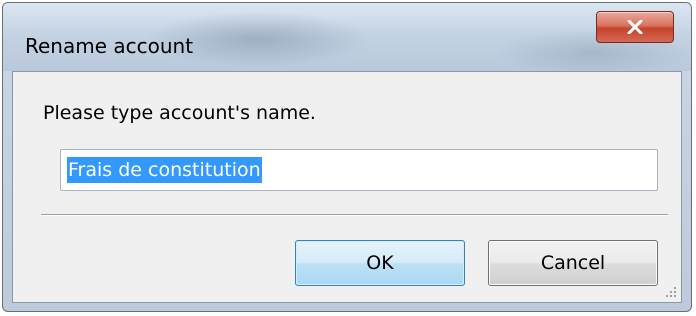 Image resolution: width=696 pixels, height=316 pixels. I want to click on separator-line, so click(354, 215).